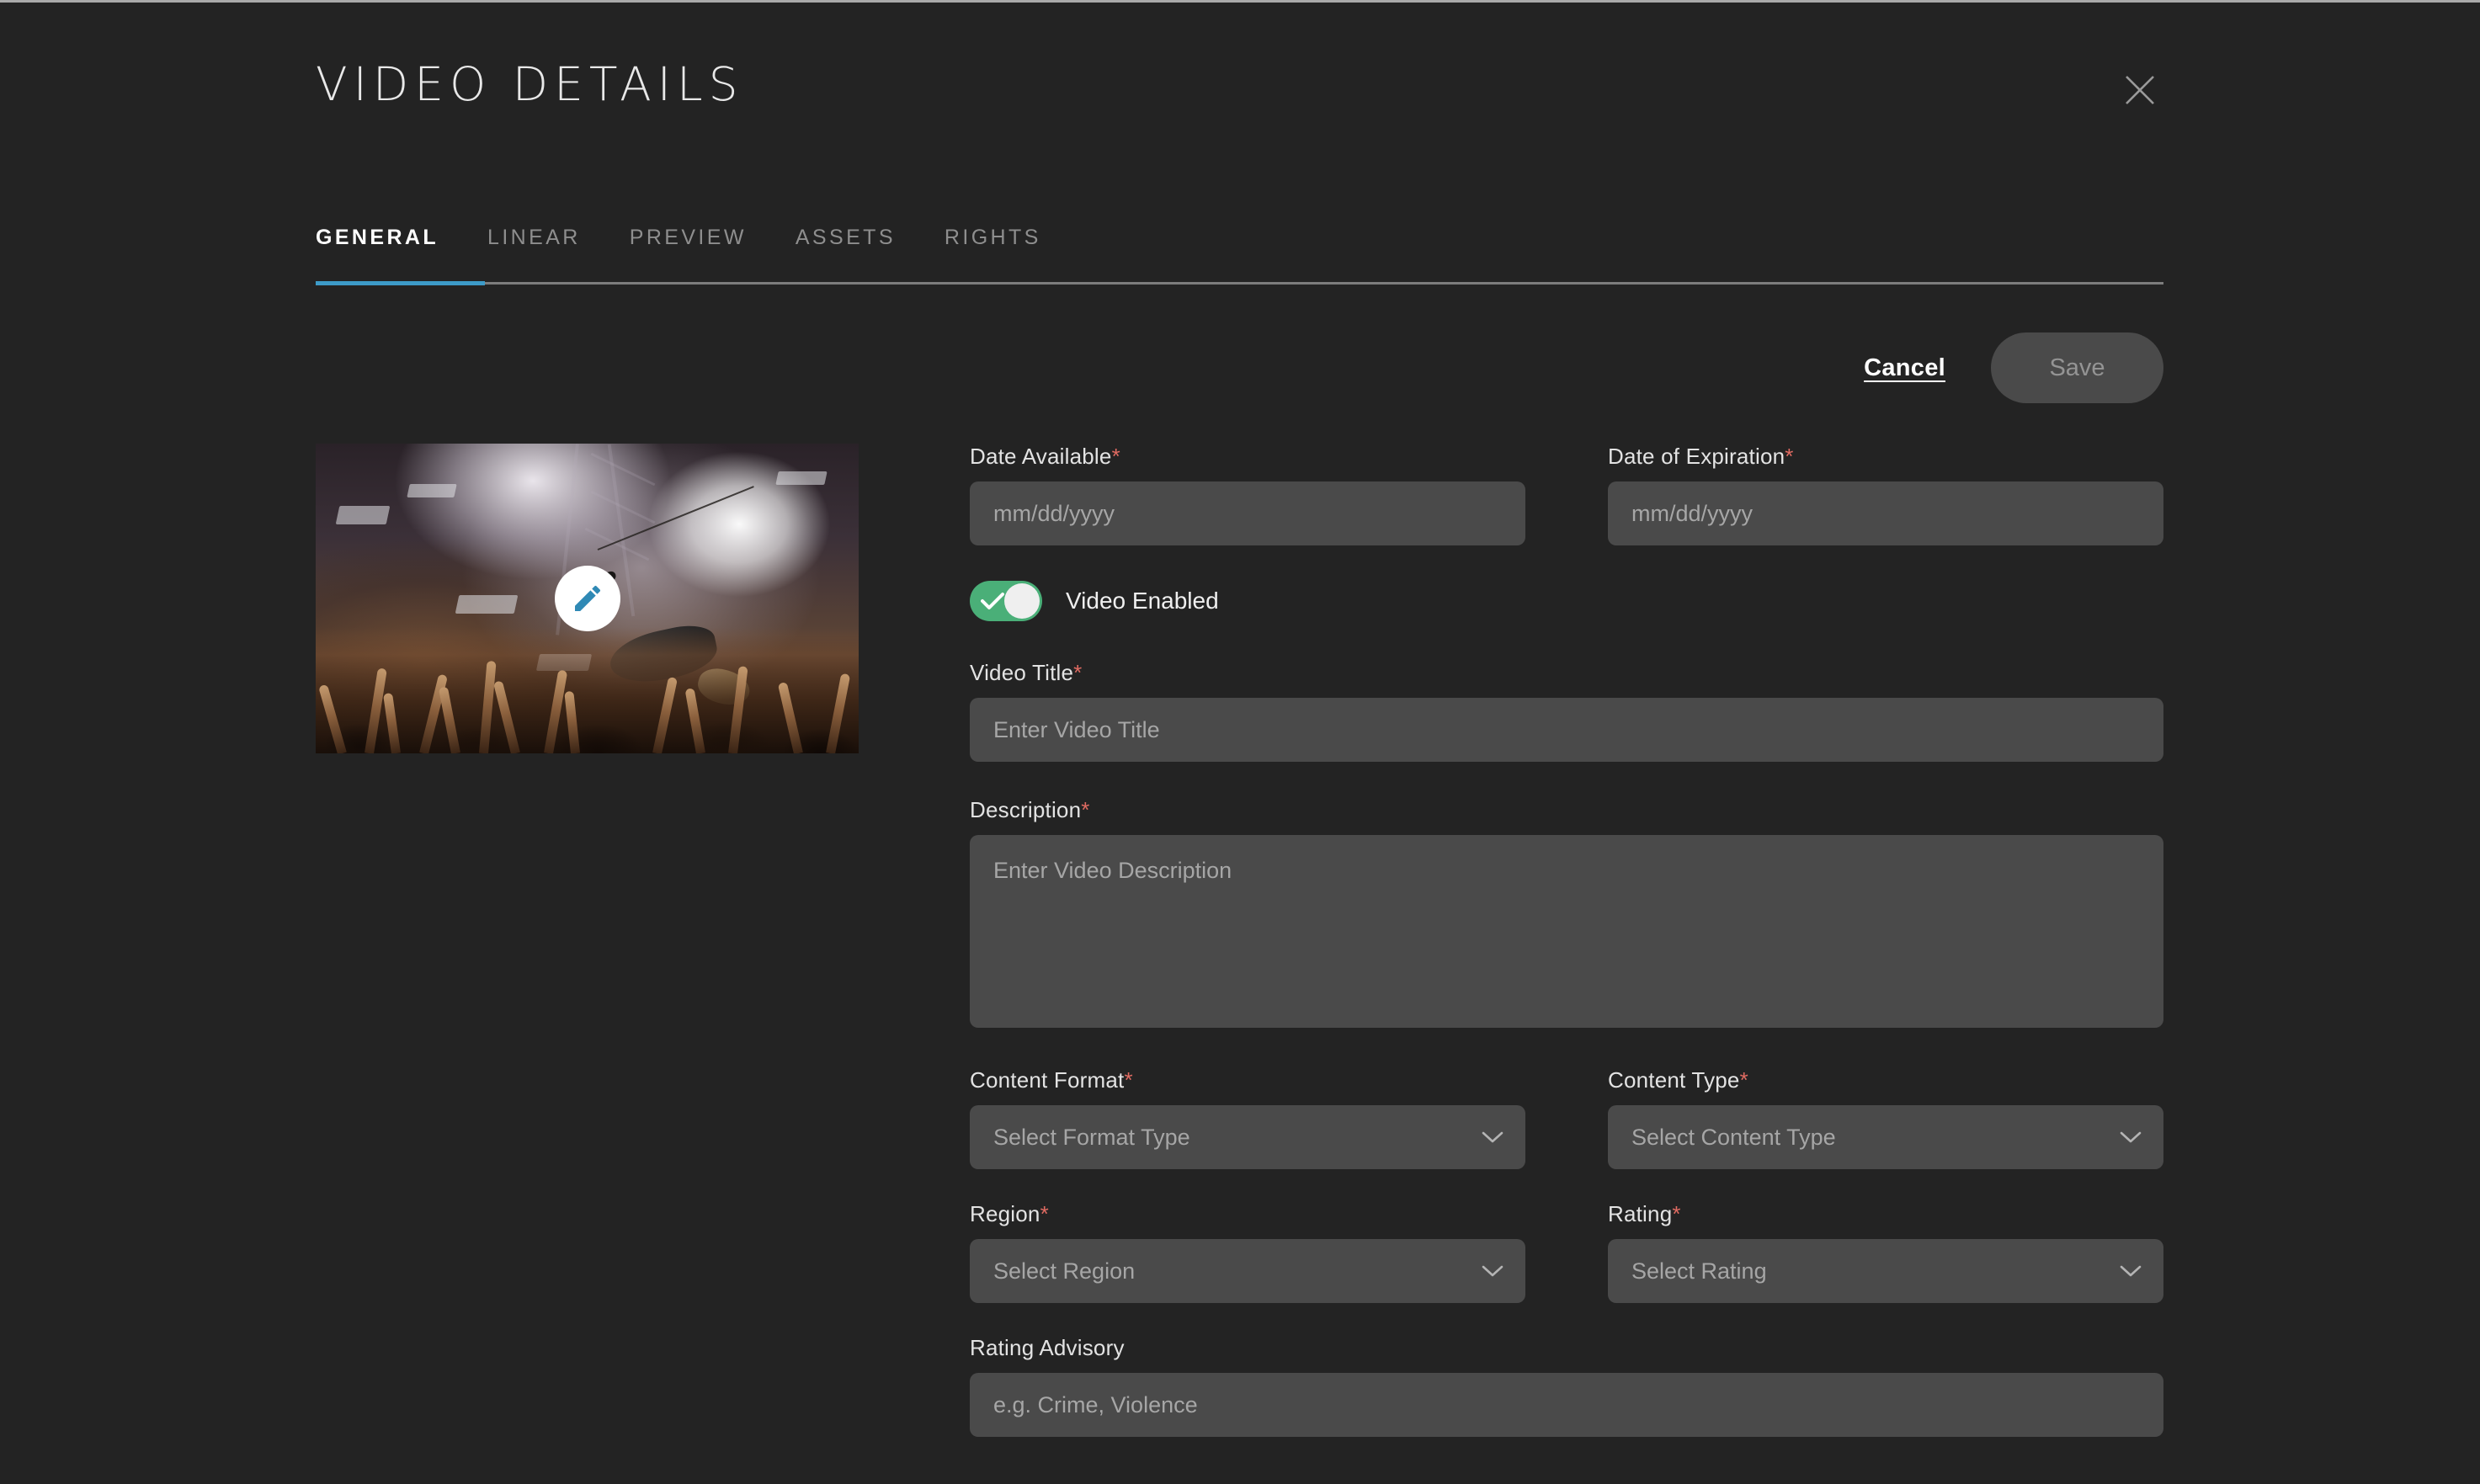 The height and width of the screenshot is (1484, 2480). I want to click on rating-advisory-input, so click(1566, 1405).